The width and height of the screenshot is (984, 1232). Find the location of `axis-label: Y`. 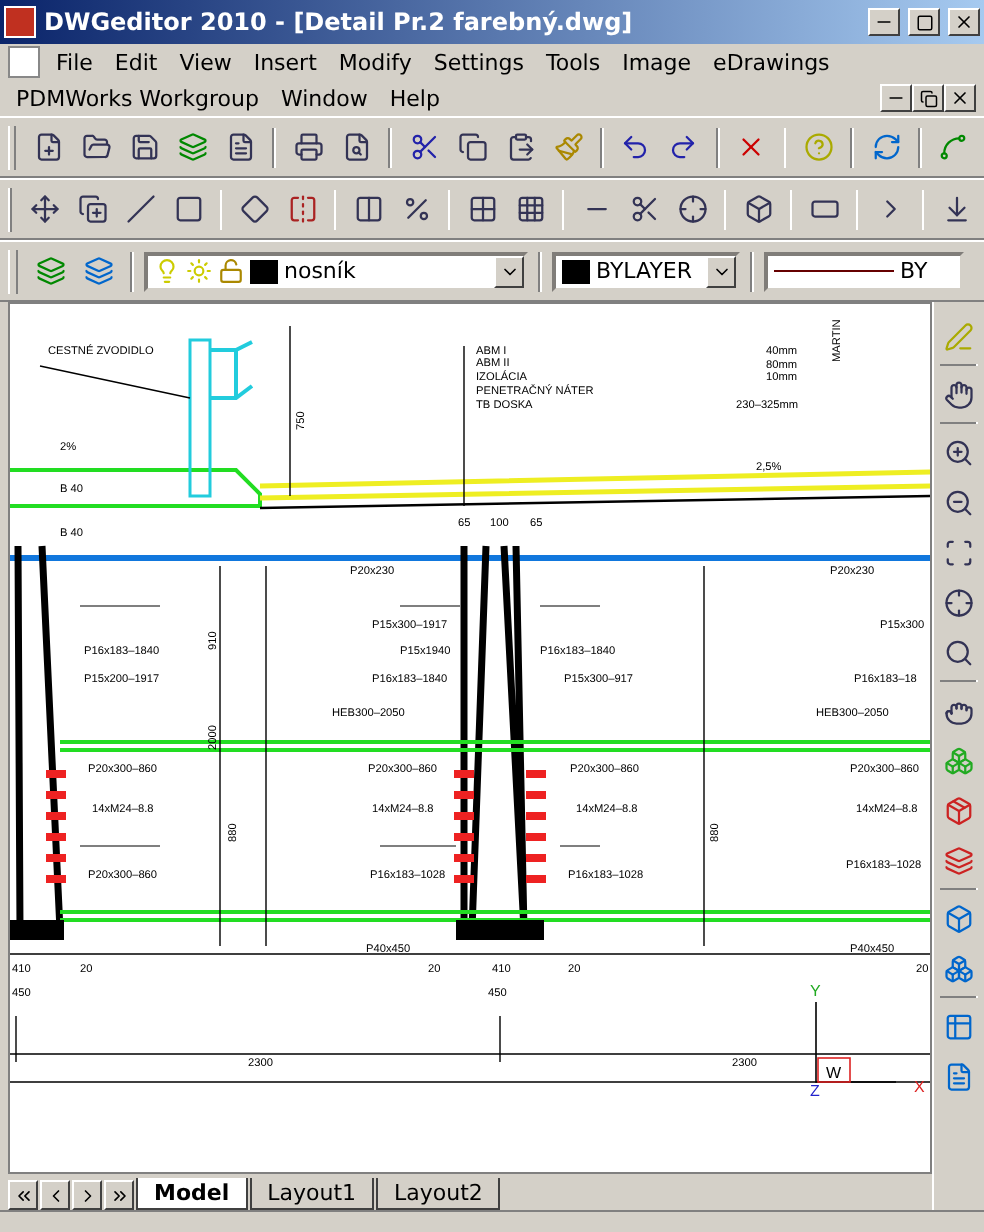

axis-label: Y is located at coordinates (815, 991).